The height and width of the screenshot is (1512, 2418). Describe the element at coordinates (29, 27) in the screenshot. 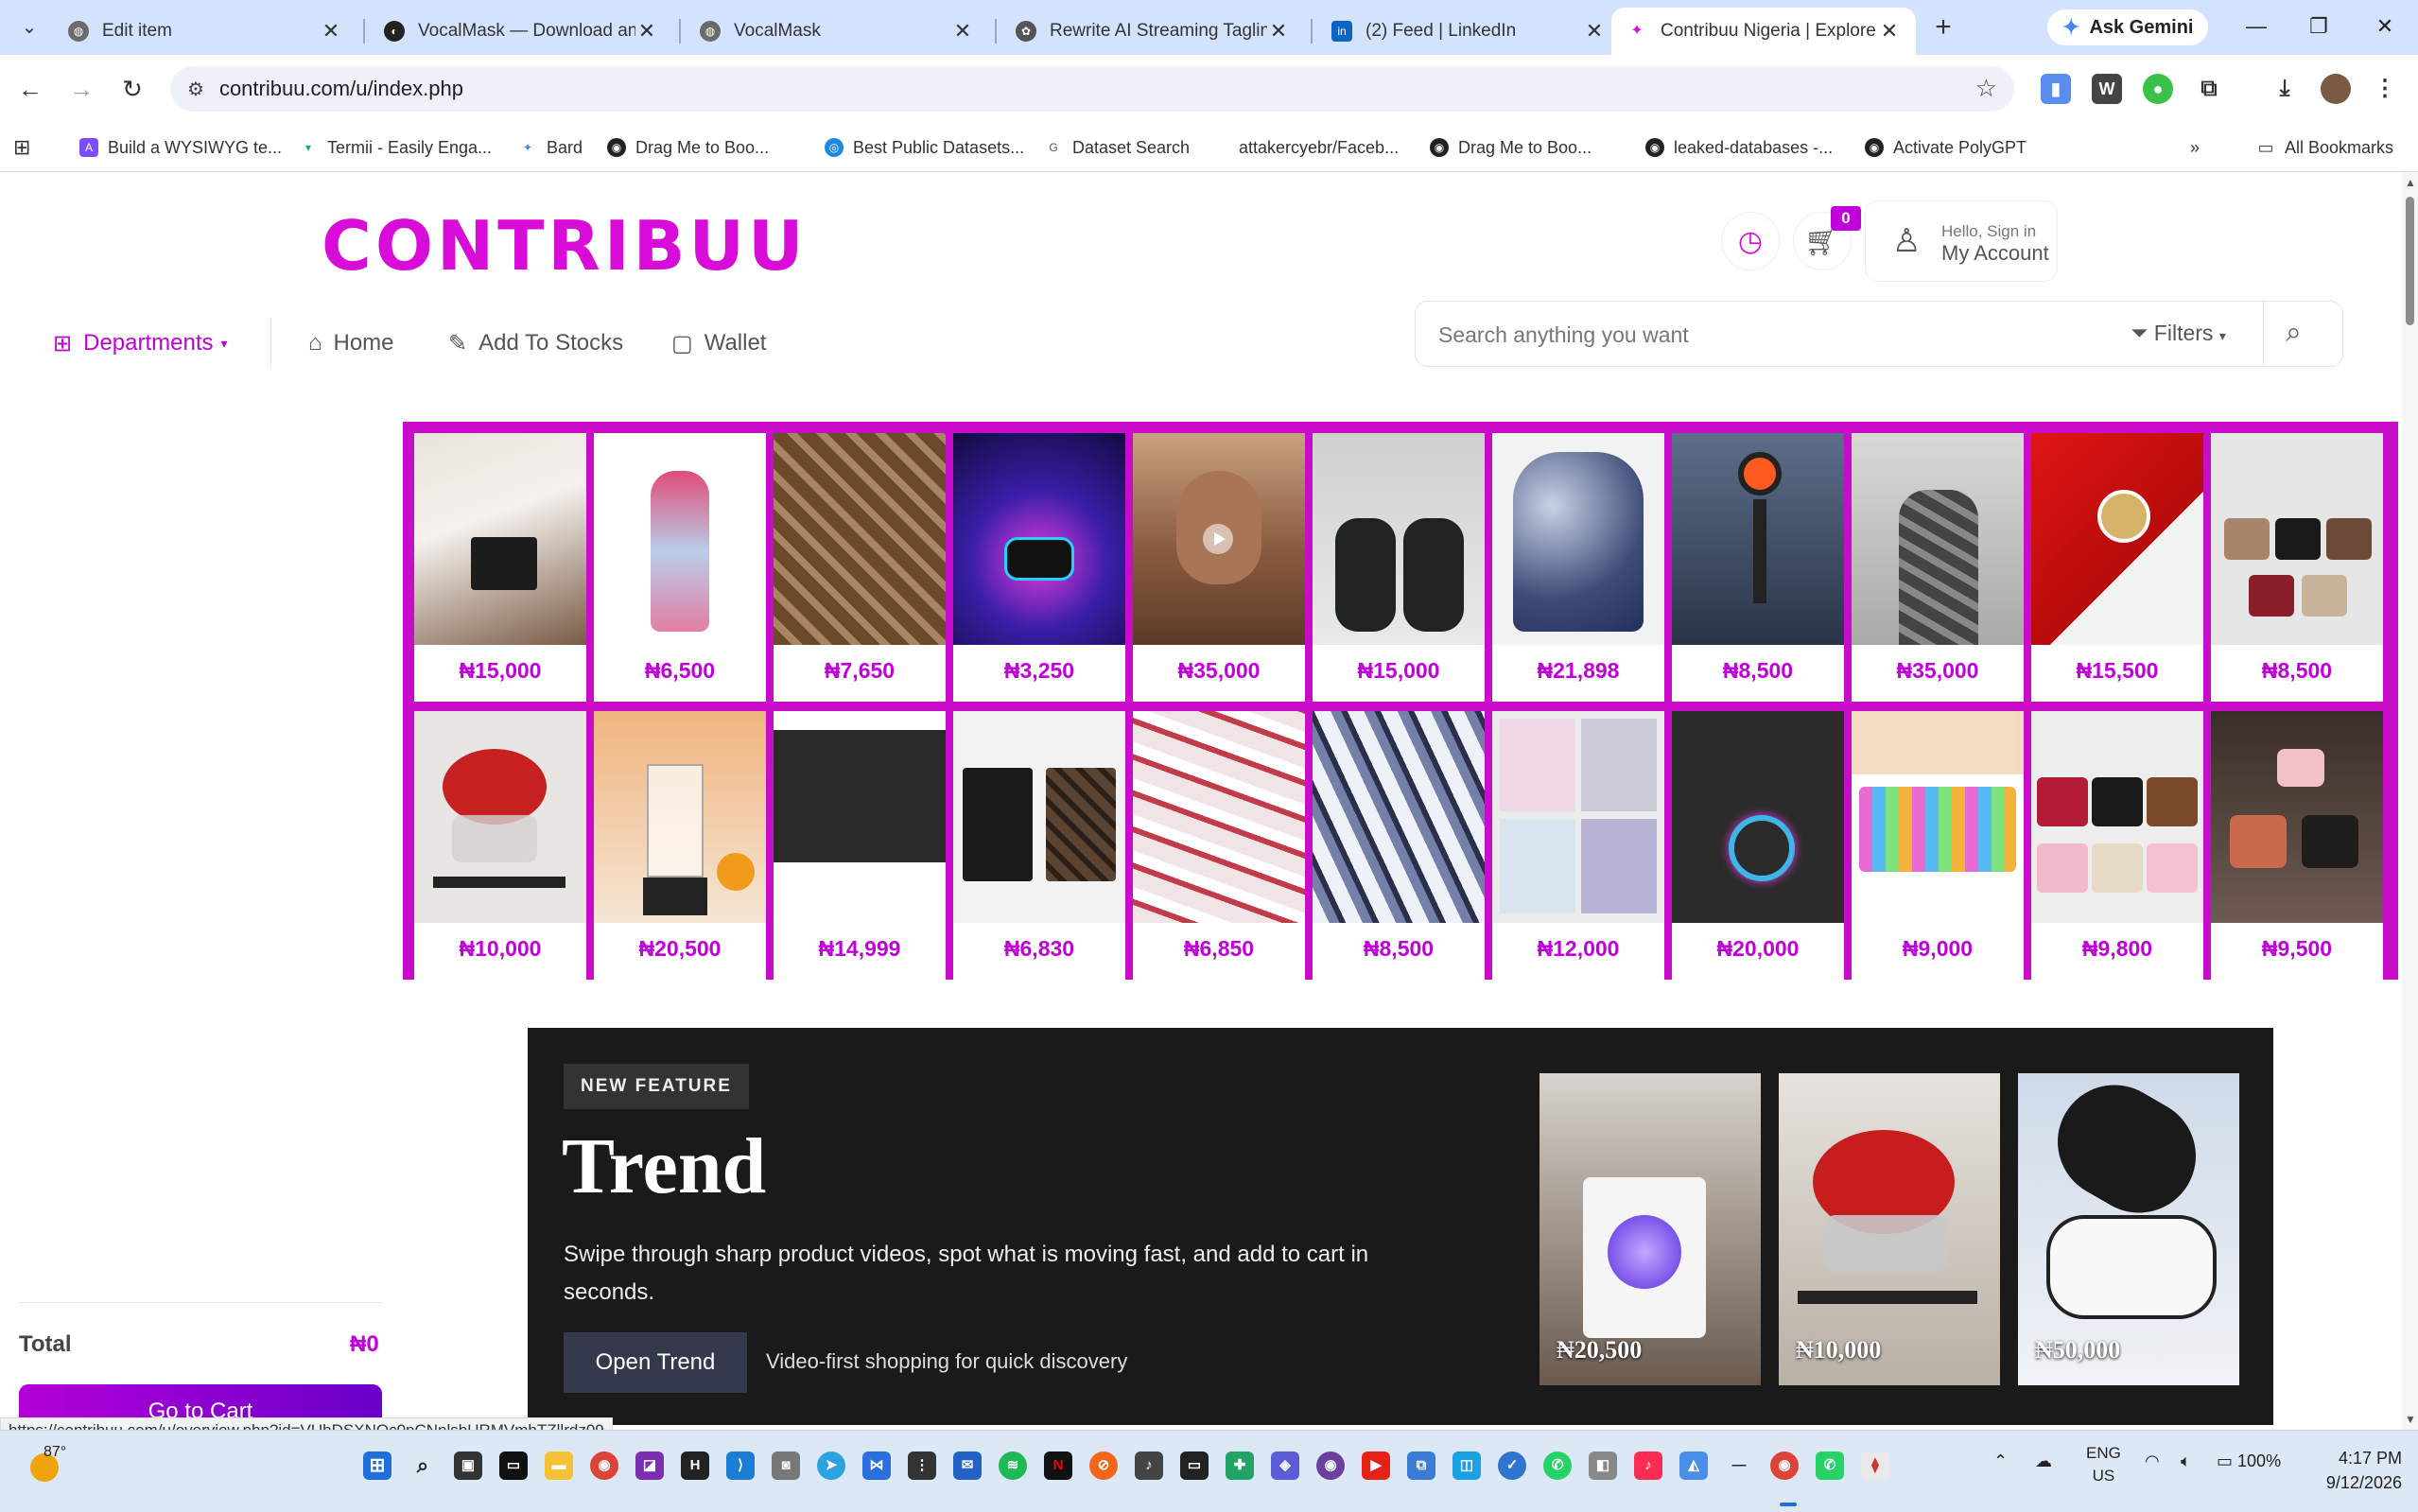

I see `tab-search-icon: ⌄` at that location.